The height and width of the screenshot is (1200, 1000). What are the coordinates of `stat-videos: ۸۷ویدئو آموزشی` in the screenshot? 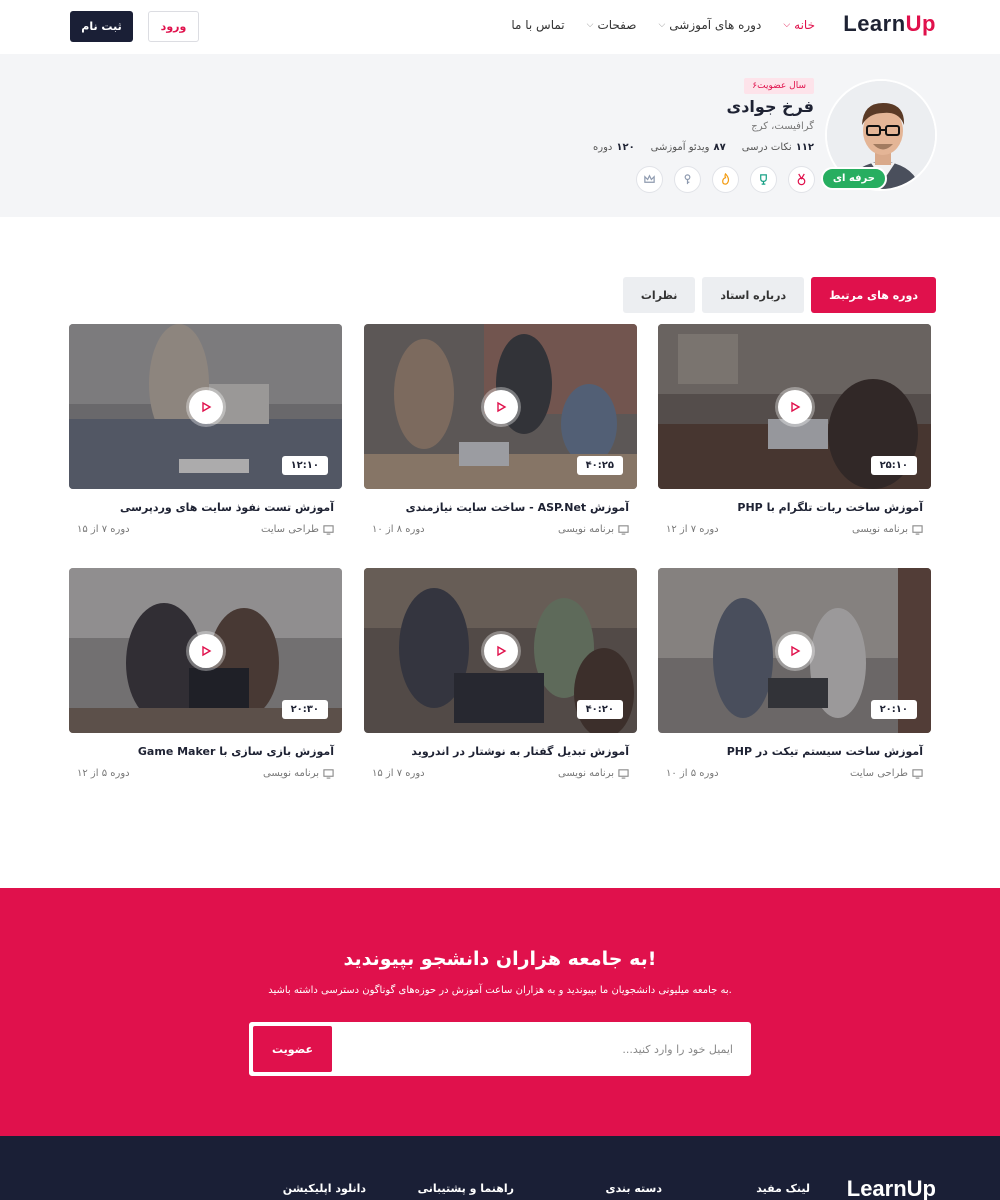 It's located at (688, 147).